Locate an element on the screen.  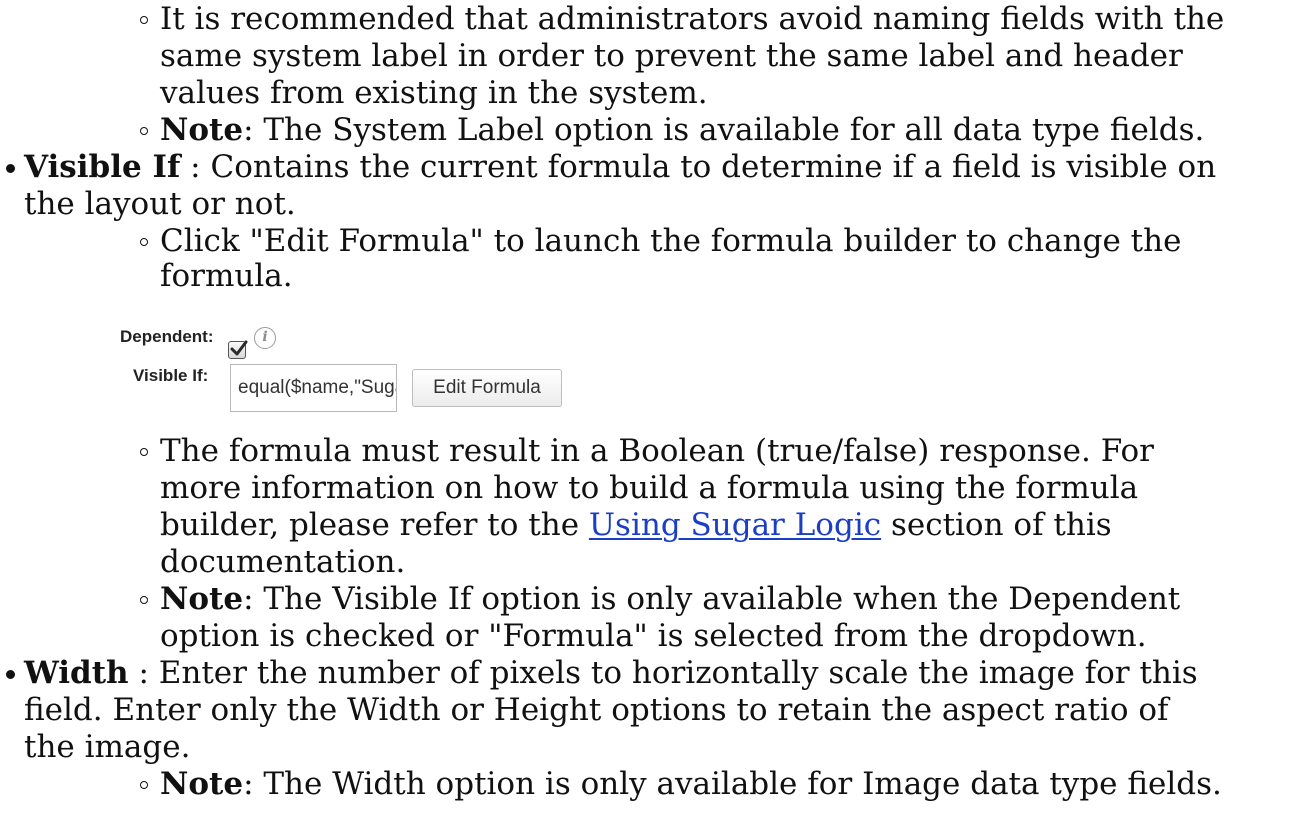
recommendation-line-3: values from existing in the system. is located at coordinates (434, 93).